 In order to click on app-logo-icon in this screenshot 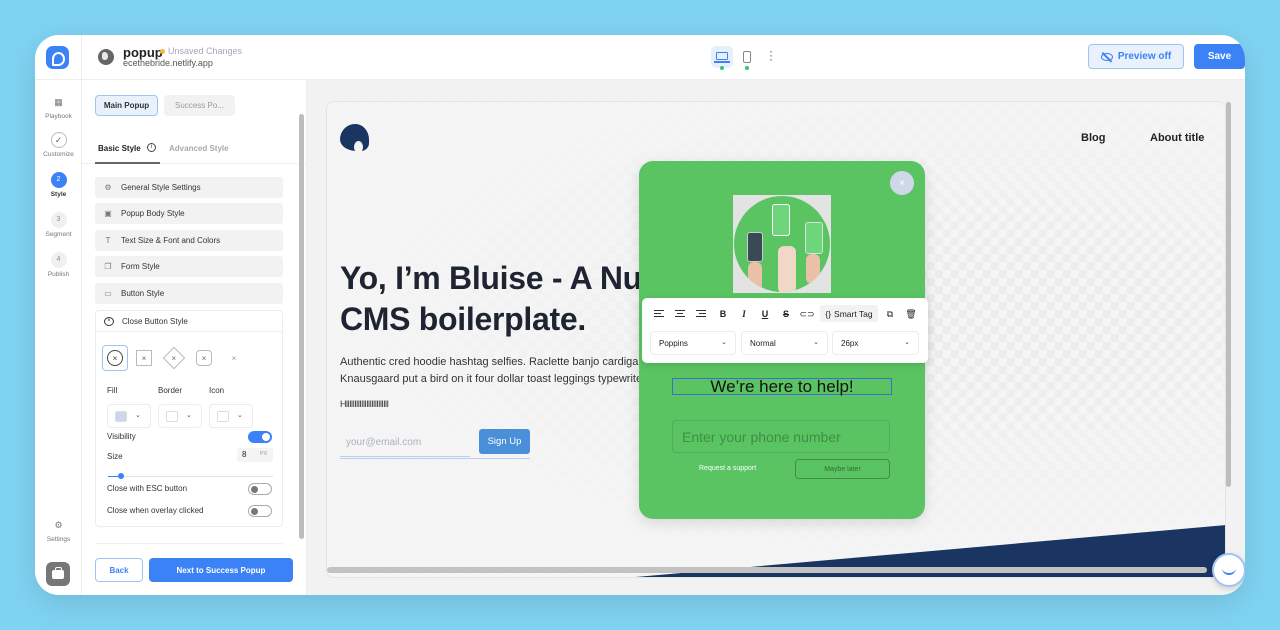, I will do `click(57, 57)`.